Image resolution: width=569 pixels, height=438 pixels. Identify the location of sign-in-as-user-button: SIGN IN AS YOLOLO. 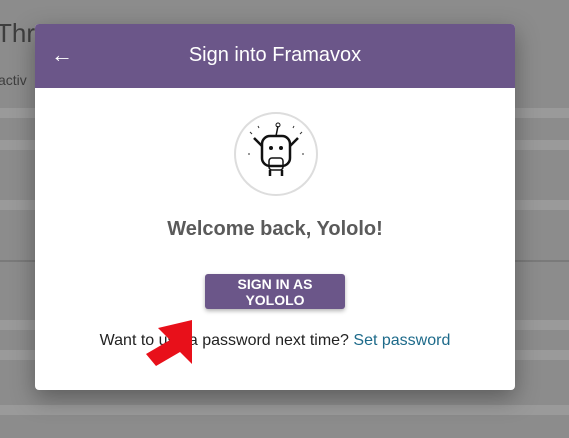
(275, 291).